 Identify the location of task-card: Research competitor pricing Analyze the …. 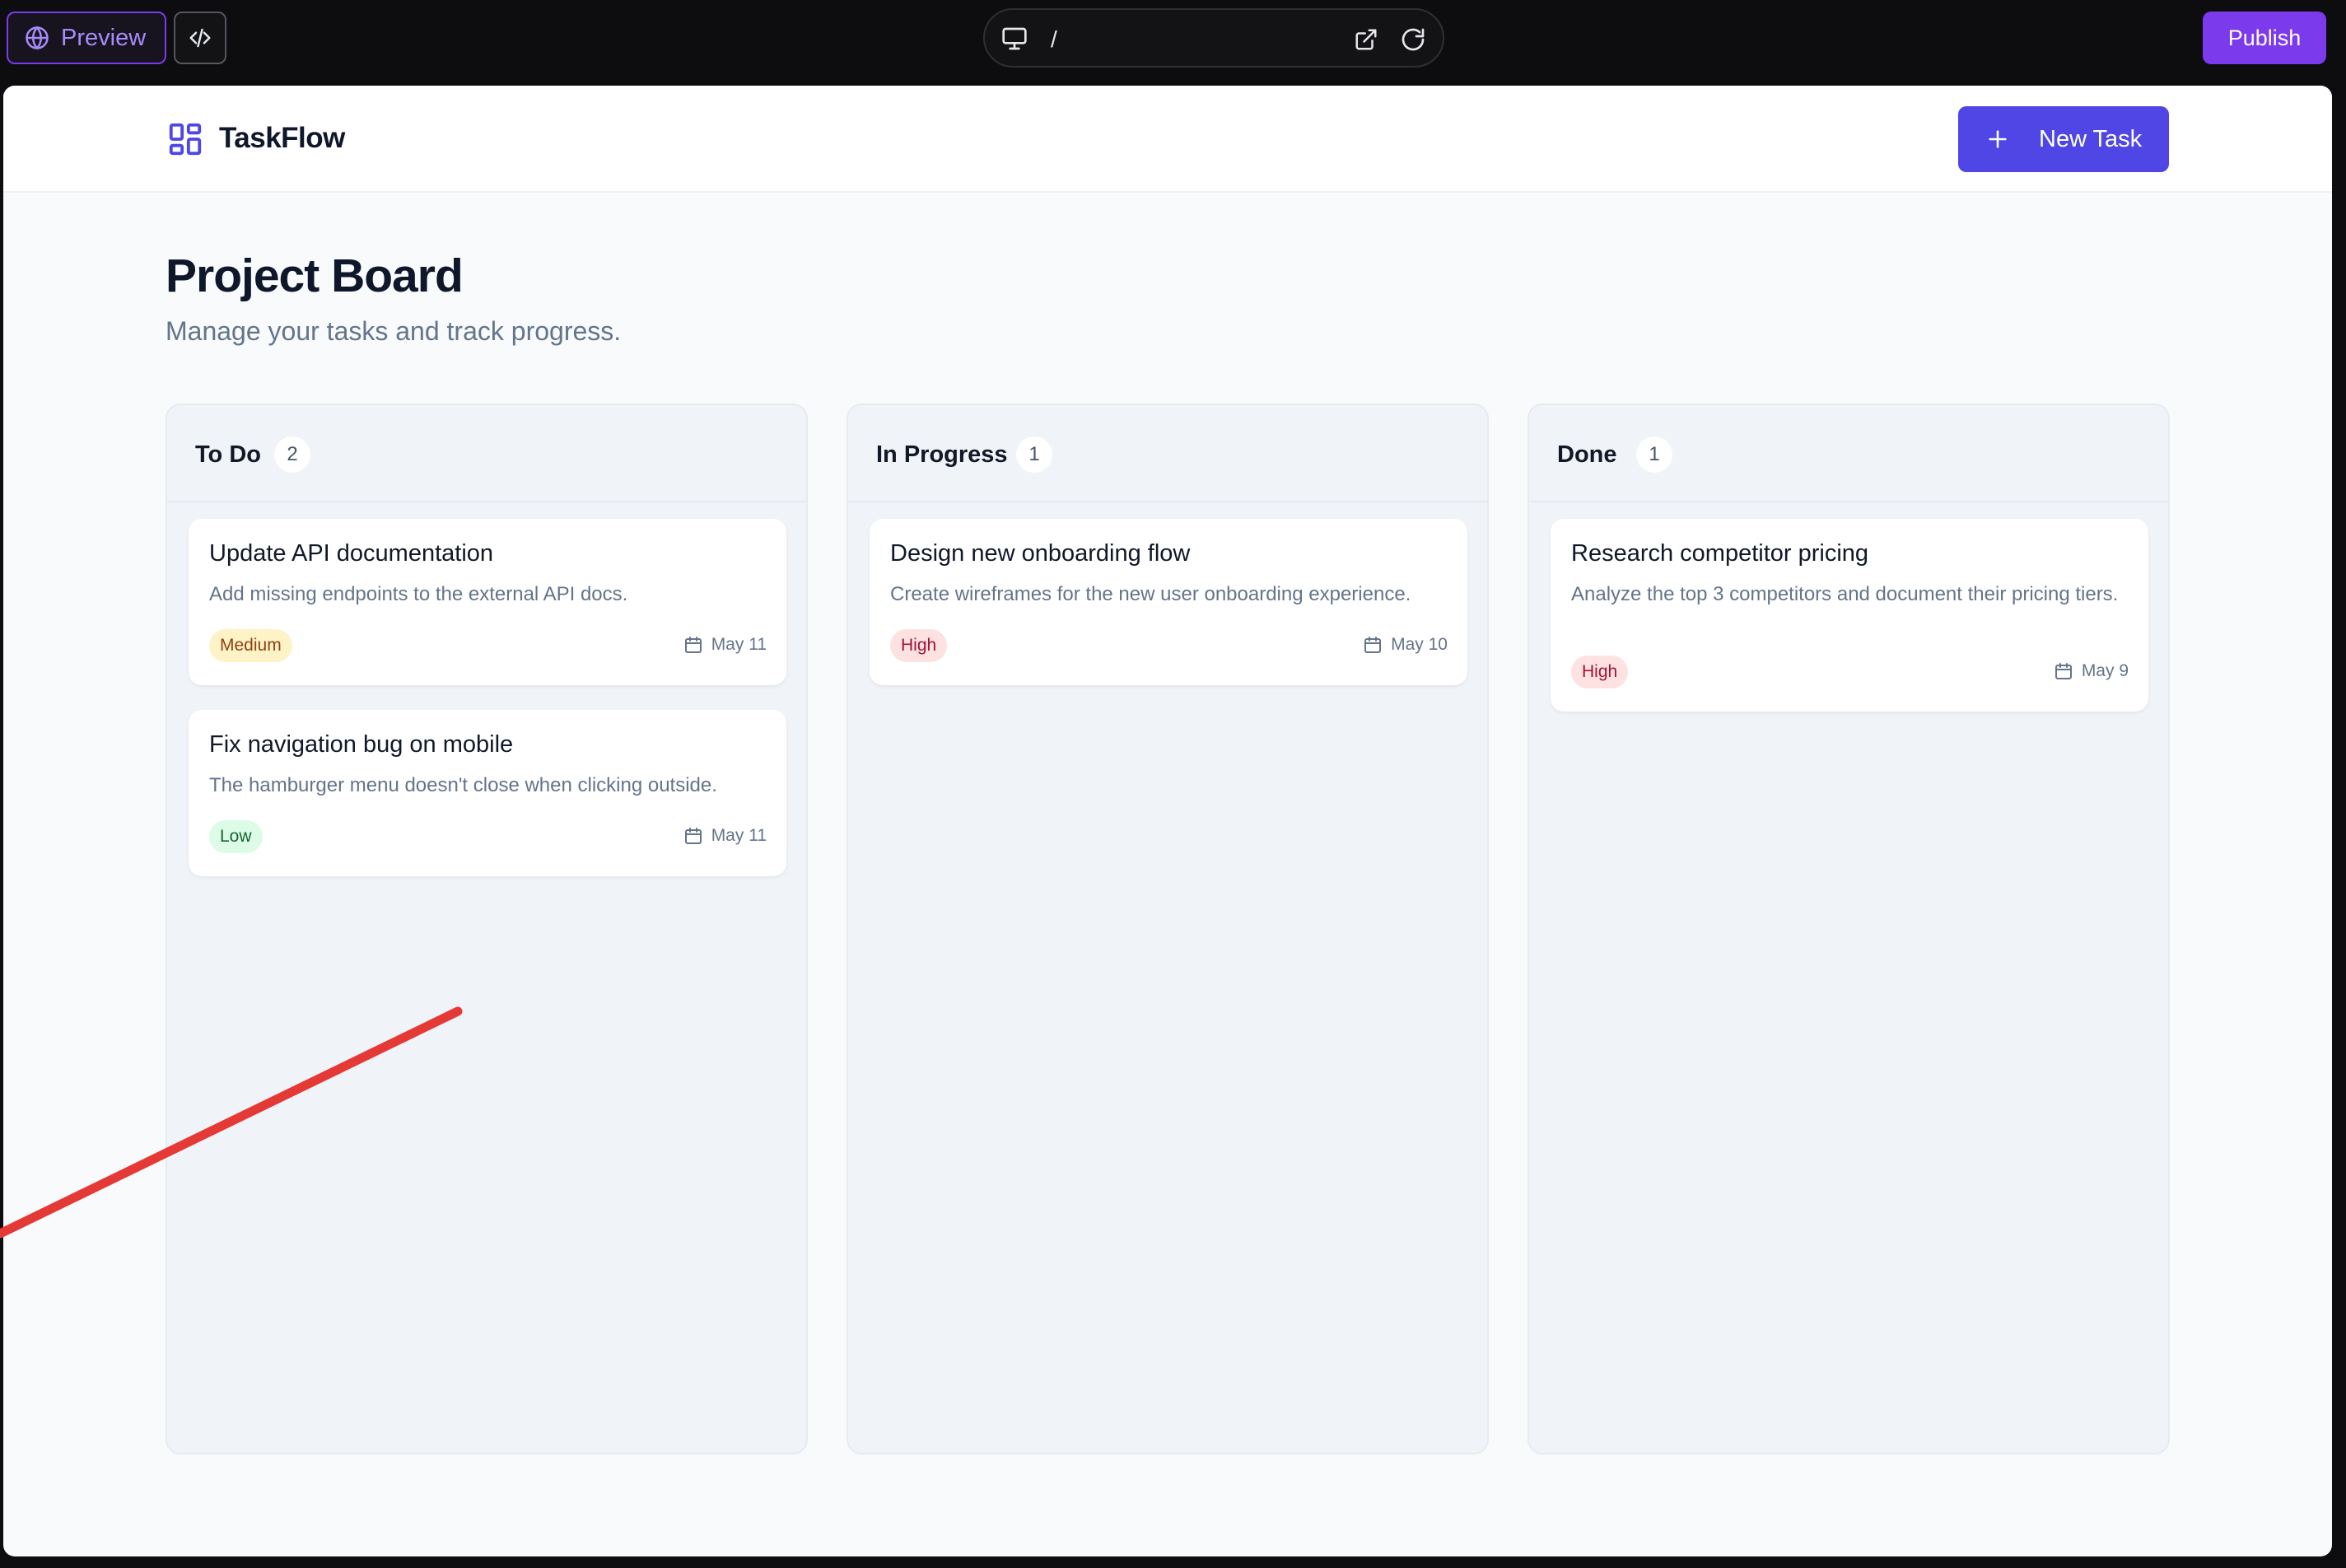
(1849, 615).